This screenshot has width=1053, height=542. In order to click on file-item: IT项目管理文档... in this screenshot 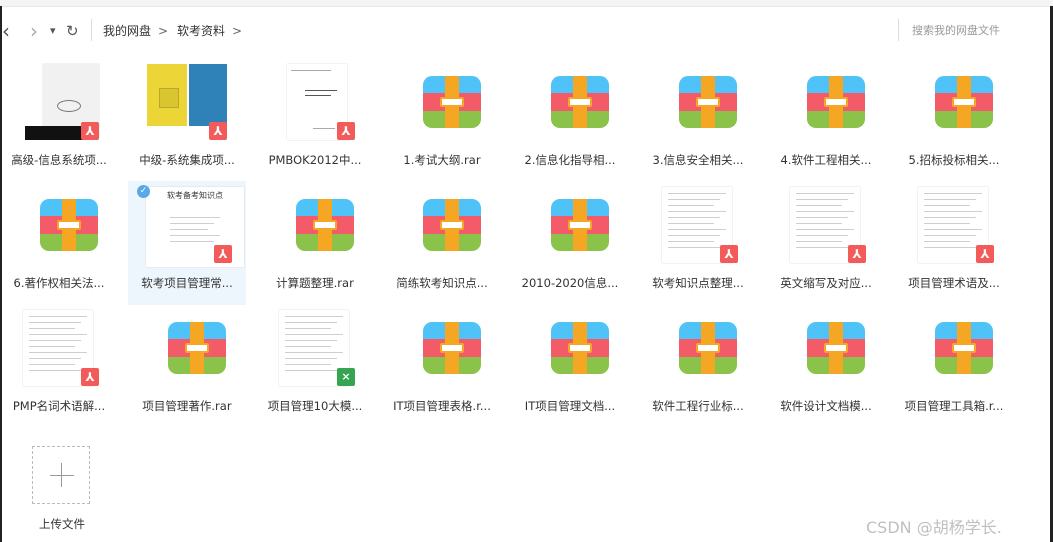, I will do `click(570, 366)`.